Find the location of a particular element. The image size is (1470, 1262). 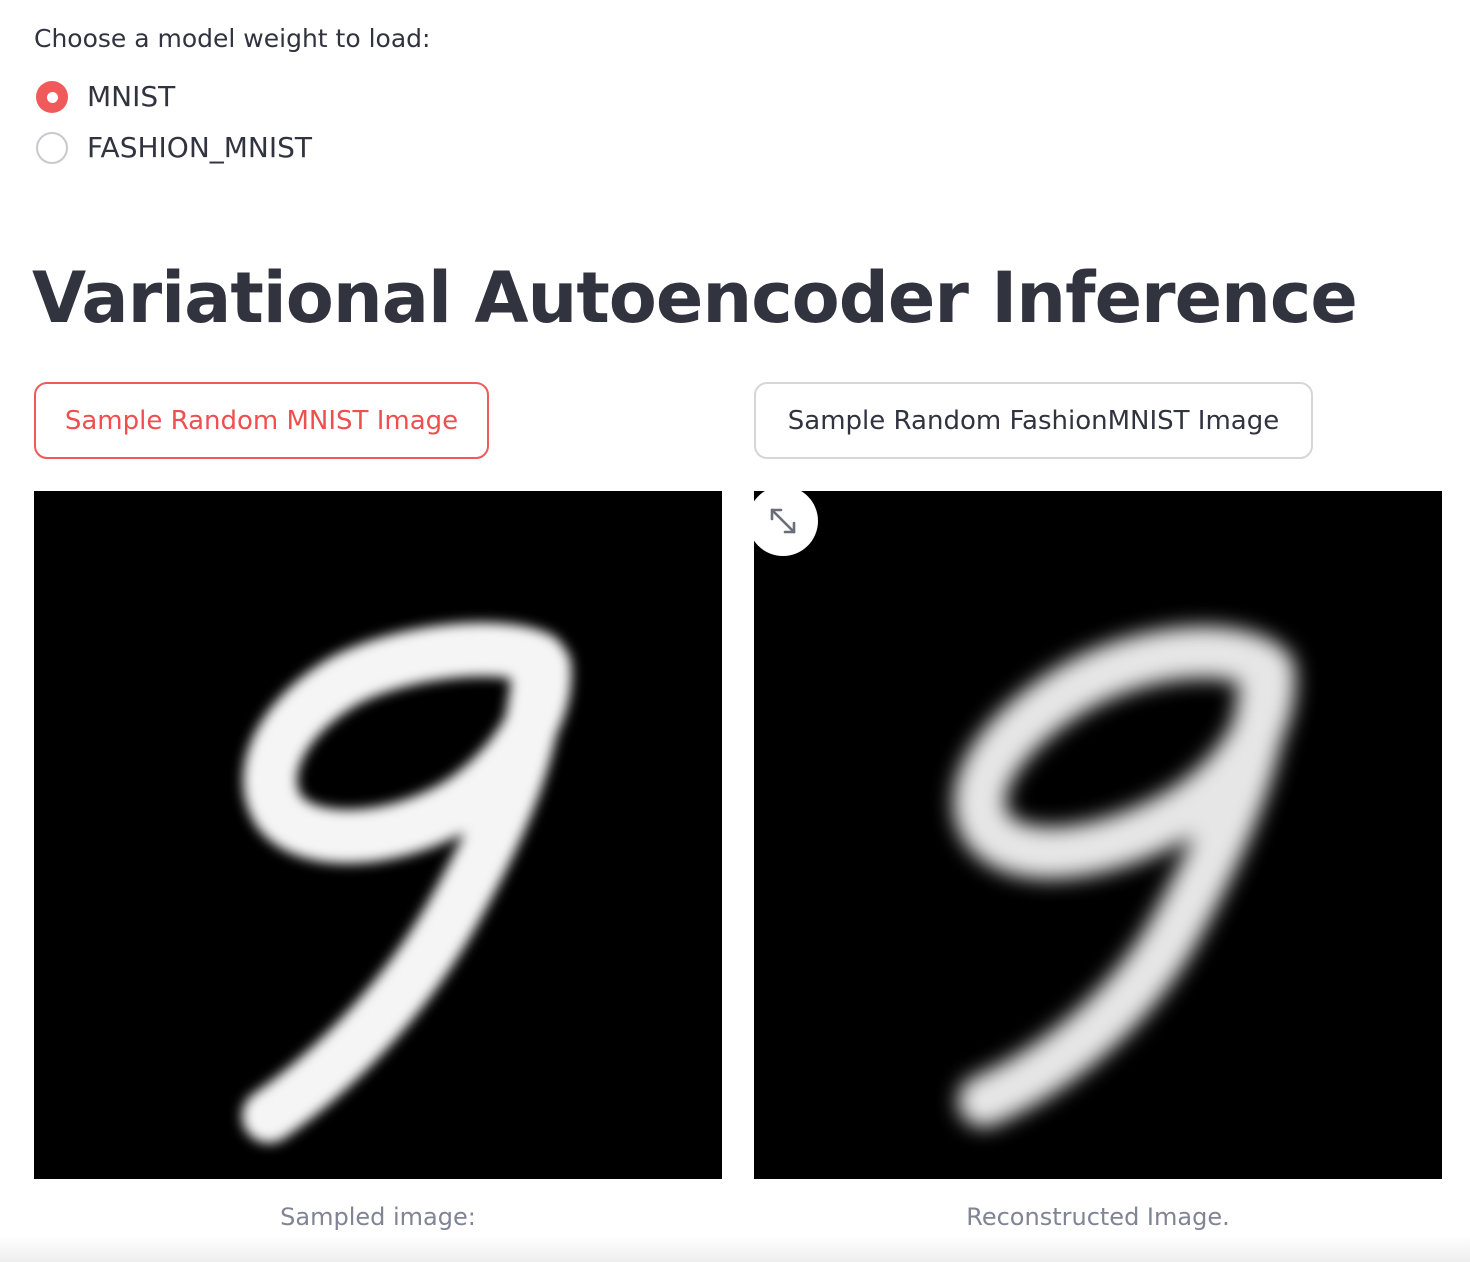

expand-arrows-icon is located at coordinates (783, 521).